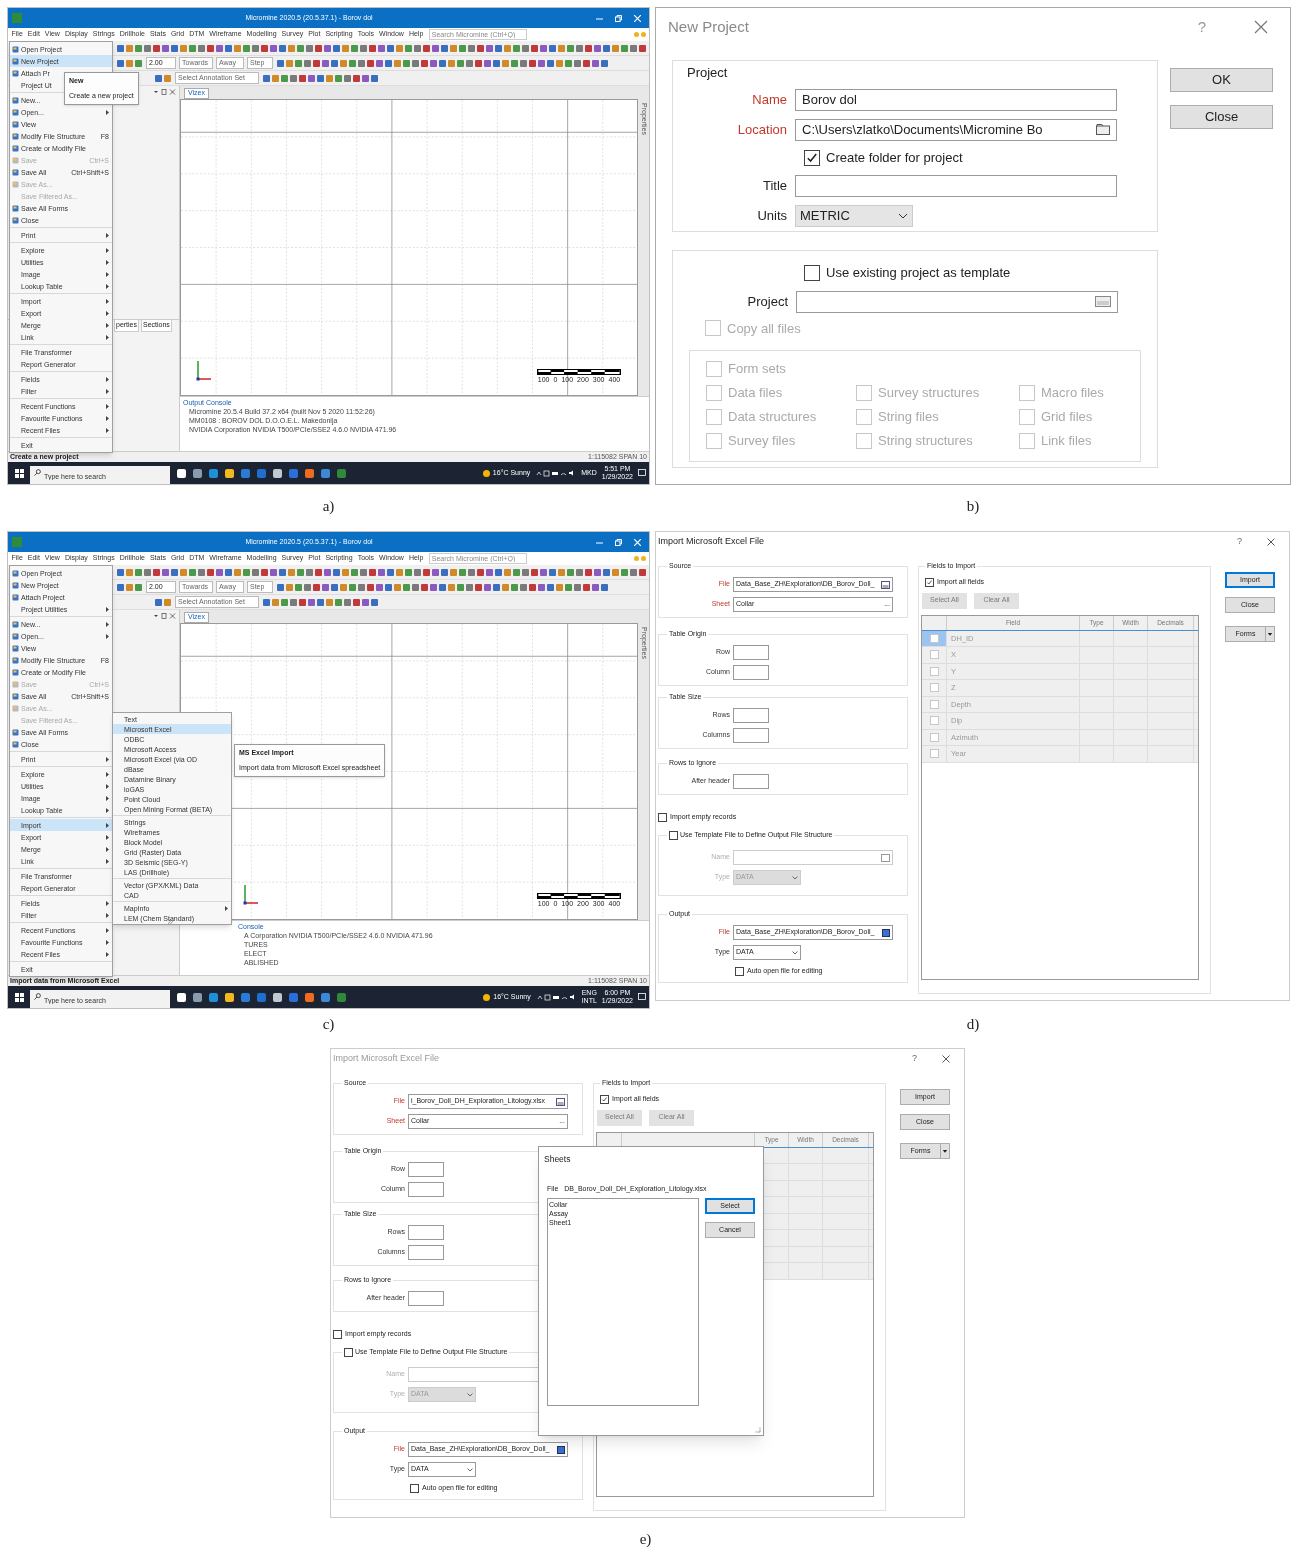 The image size is (1291, 1550). Describe the element at coordinates (772, 215) in the screenshot. I see `field-label: Units` at that location.